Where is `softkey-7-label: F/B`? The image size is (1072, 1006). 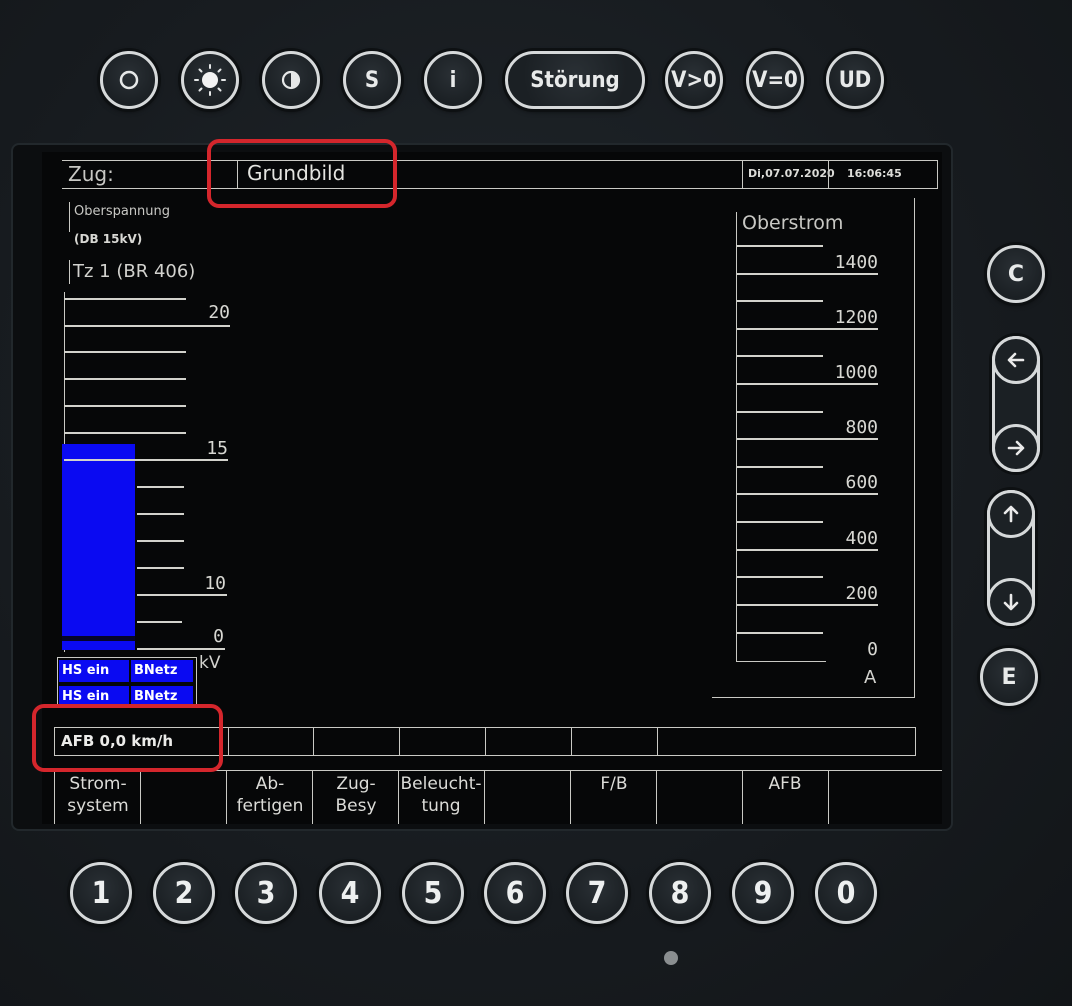
softkey-7-label: F/B is located at coordinates (614, 784).